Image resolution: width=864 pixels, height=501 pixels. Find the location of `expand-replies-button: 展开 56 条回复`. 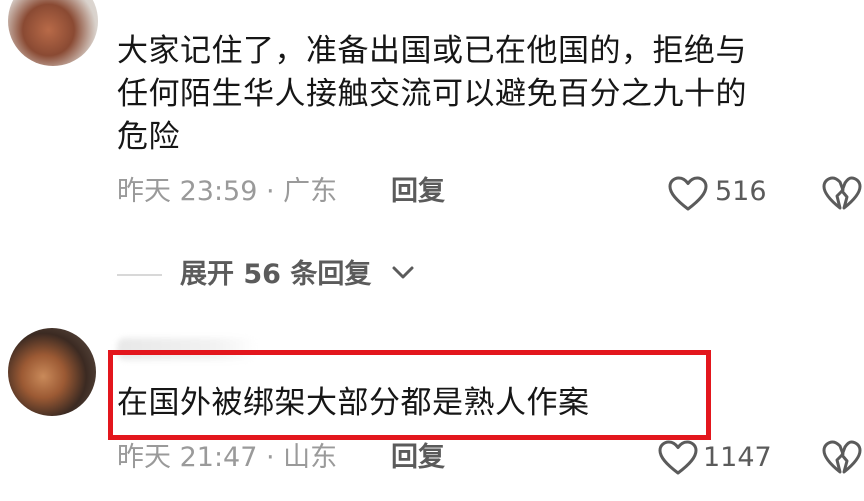

expand-replies-button: 展开 56 条回复 is located at coordinates (275, 275).